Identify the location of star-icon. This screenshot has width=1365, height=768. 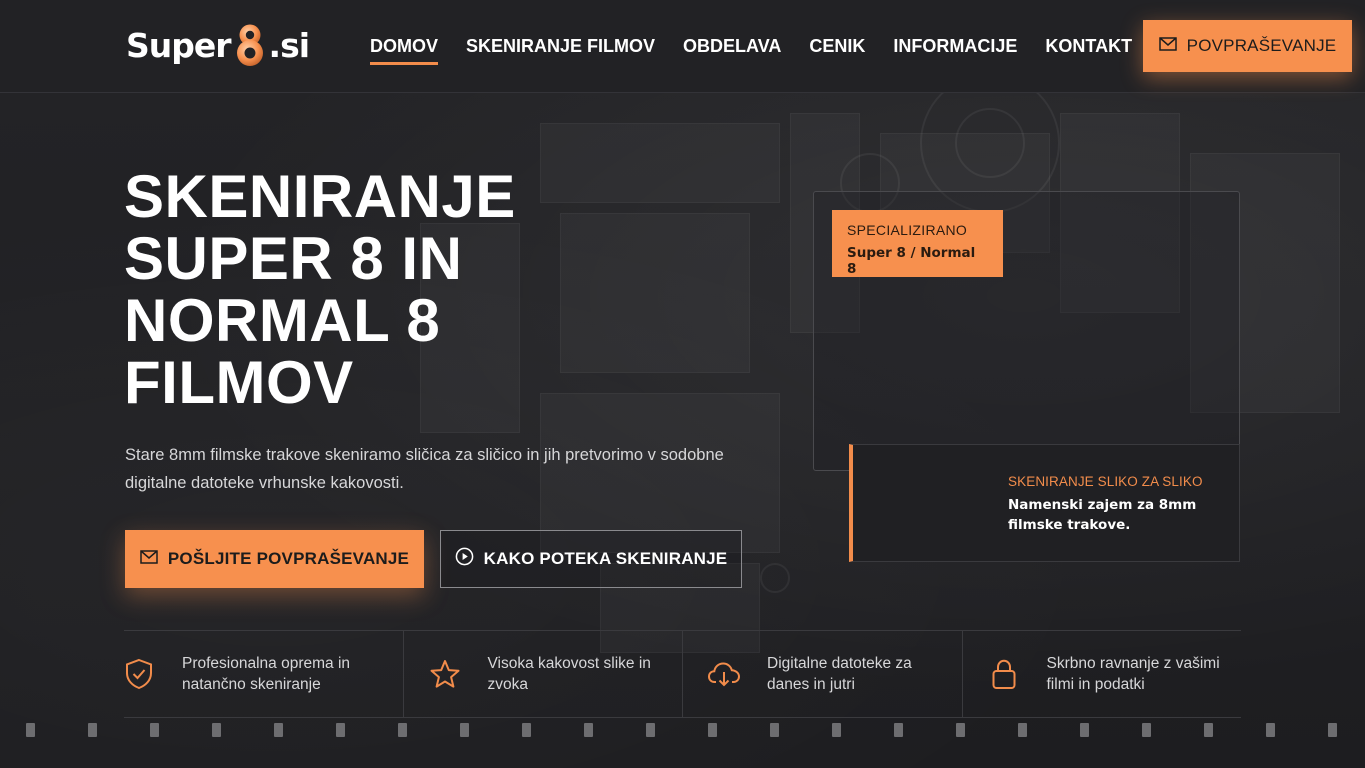
(445, 674).